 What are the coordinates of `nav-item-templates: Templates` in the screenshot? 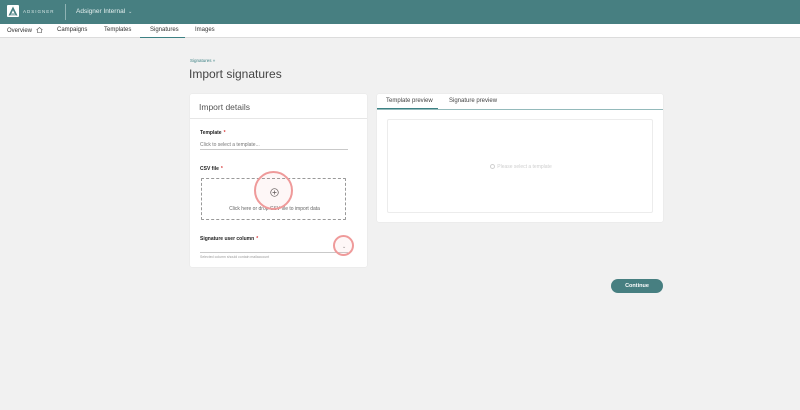 It's located at (117, 32).